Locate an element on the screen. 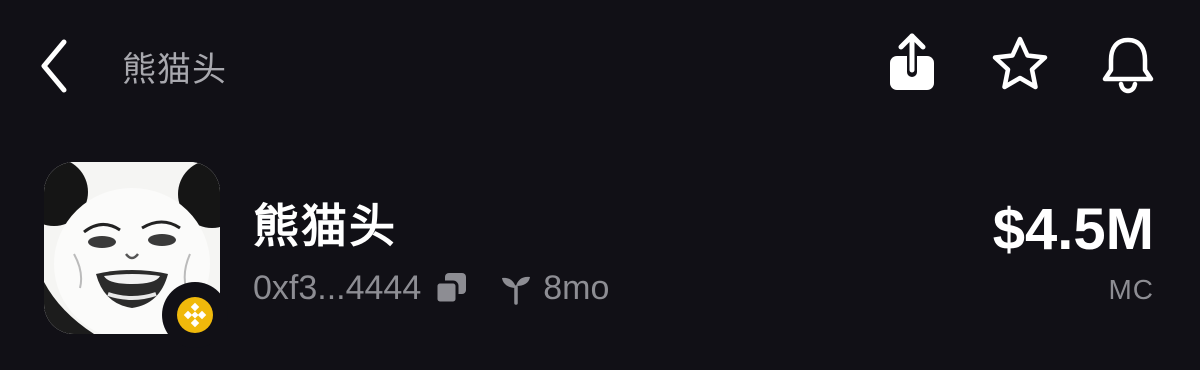 The image size is (1200, 370). chain-badge is located at coordinates (195, 315).